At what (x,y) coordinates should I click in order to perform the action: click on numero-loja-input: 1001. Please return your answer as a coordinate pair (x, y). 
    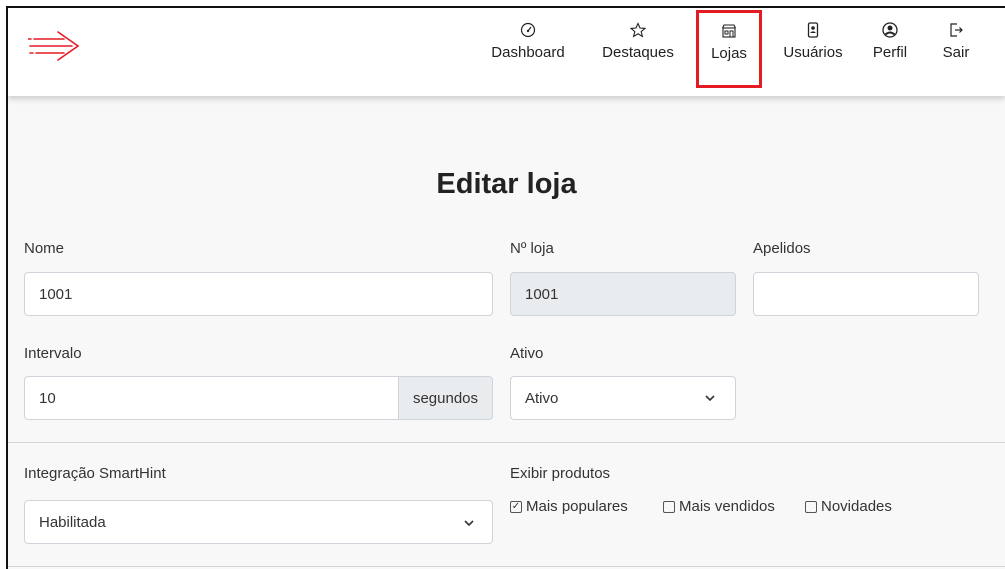
    Looking at the image, I should click on (623, 294).